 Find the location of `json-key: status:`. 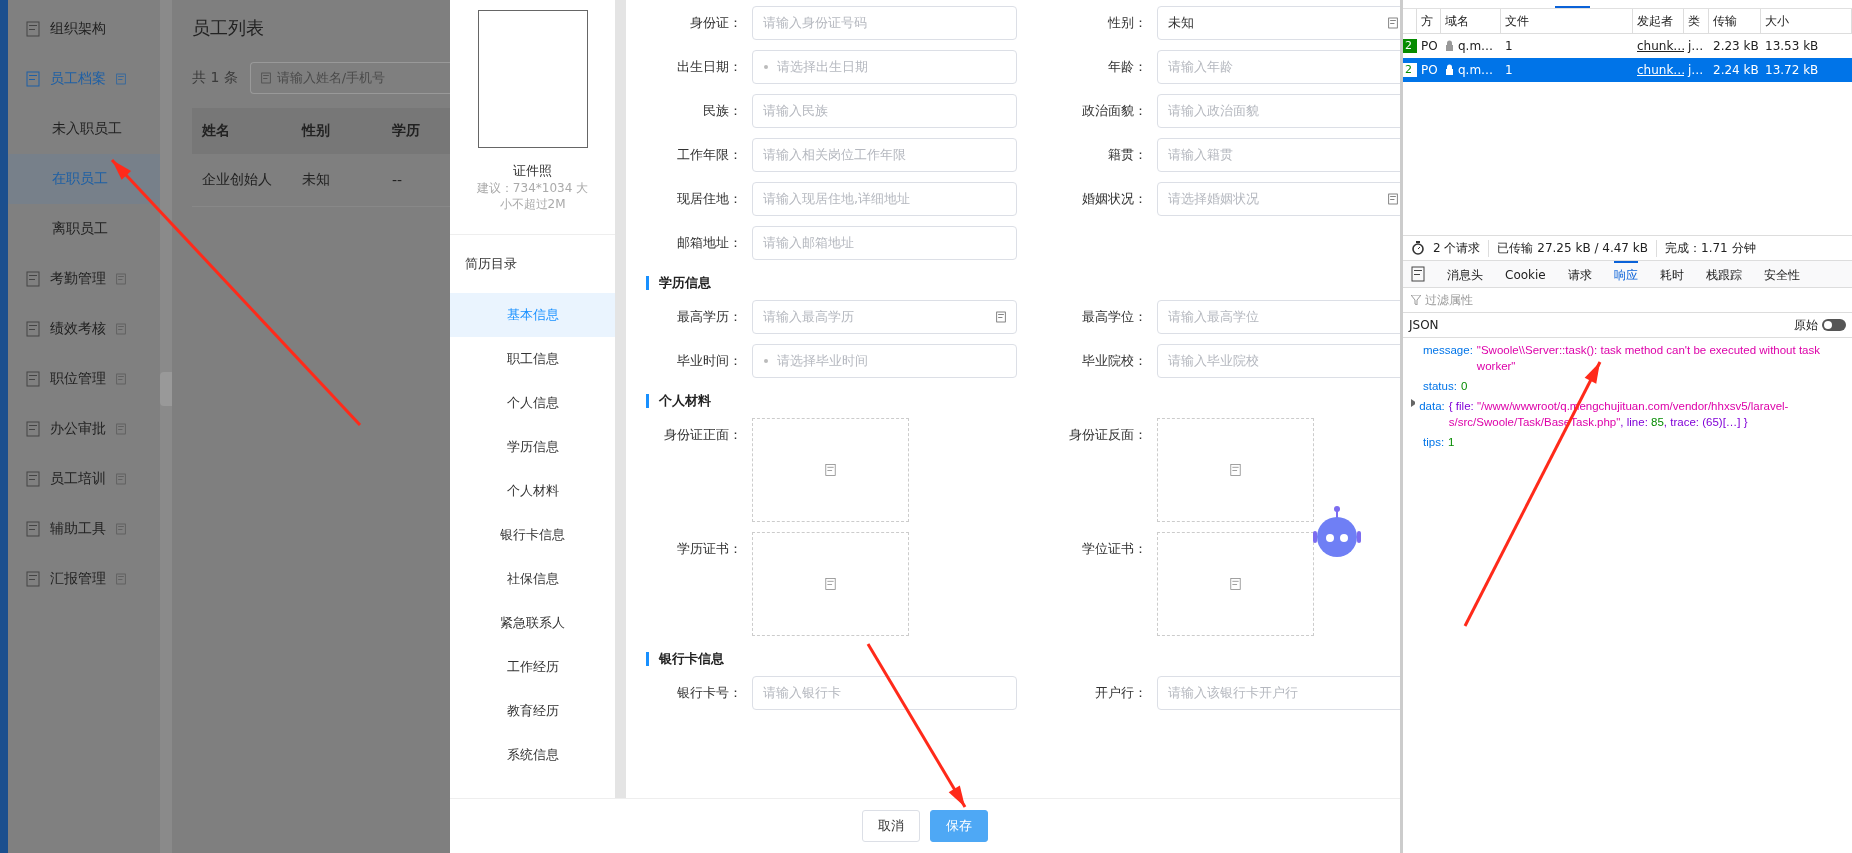

json-key: status: is located at coordinates (1440, 386).